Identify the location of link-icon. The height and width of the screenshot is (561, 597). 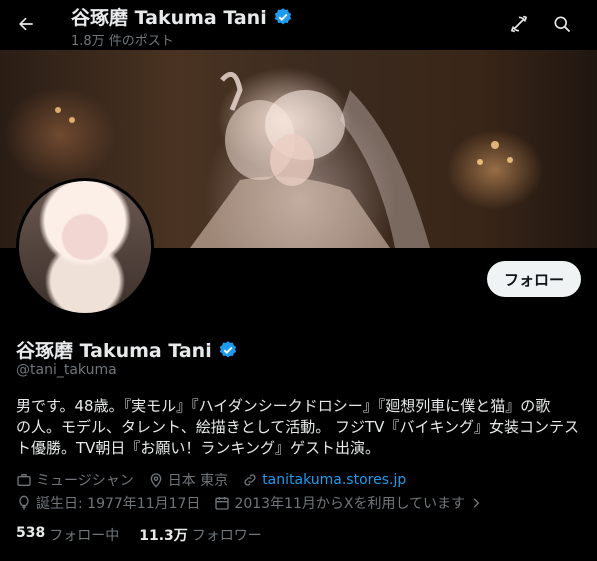
(250, 480).